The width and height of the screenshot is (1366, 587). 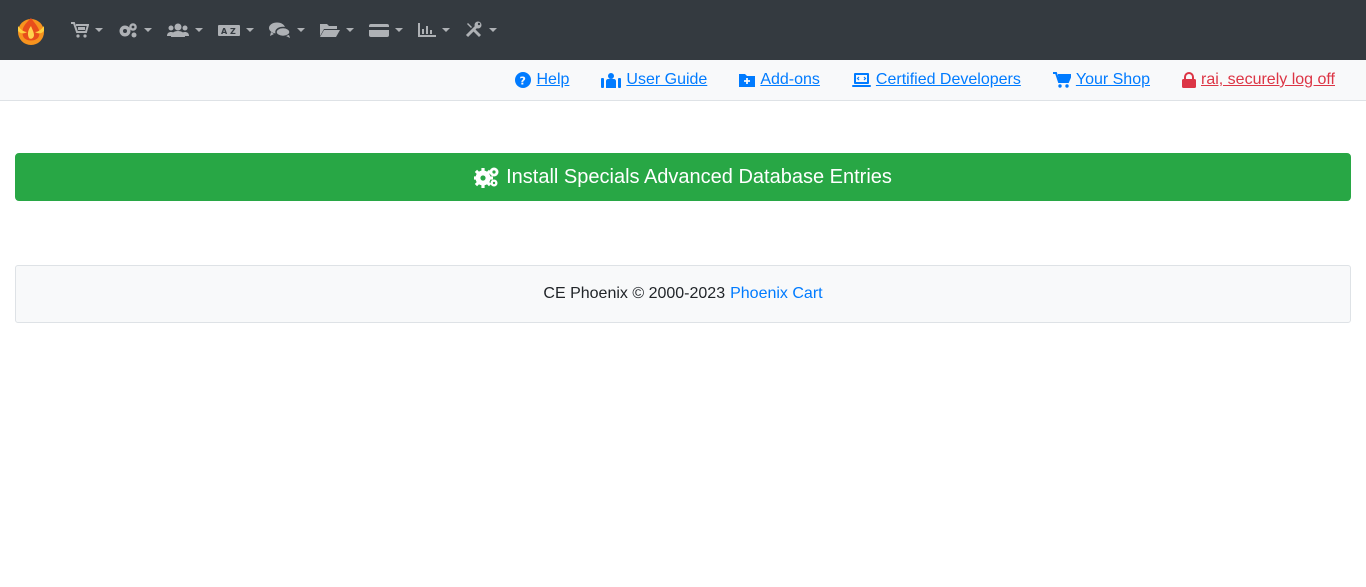 I want to click on question-circle-icon: ?, so click(x=523, y=80).